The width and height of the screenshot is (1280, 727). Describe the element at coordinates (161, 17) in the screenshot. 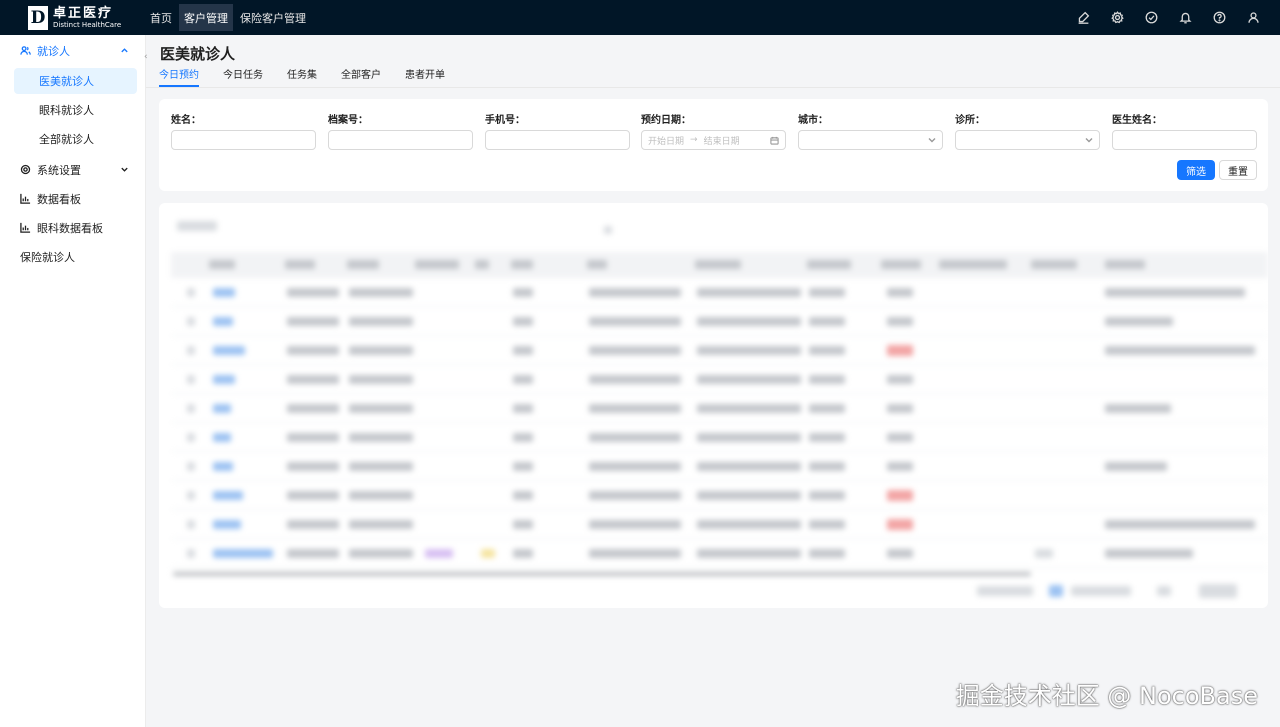

I see `nav-item-home: 首页` at that location.